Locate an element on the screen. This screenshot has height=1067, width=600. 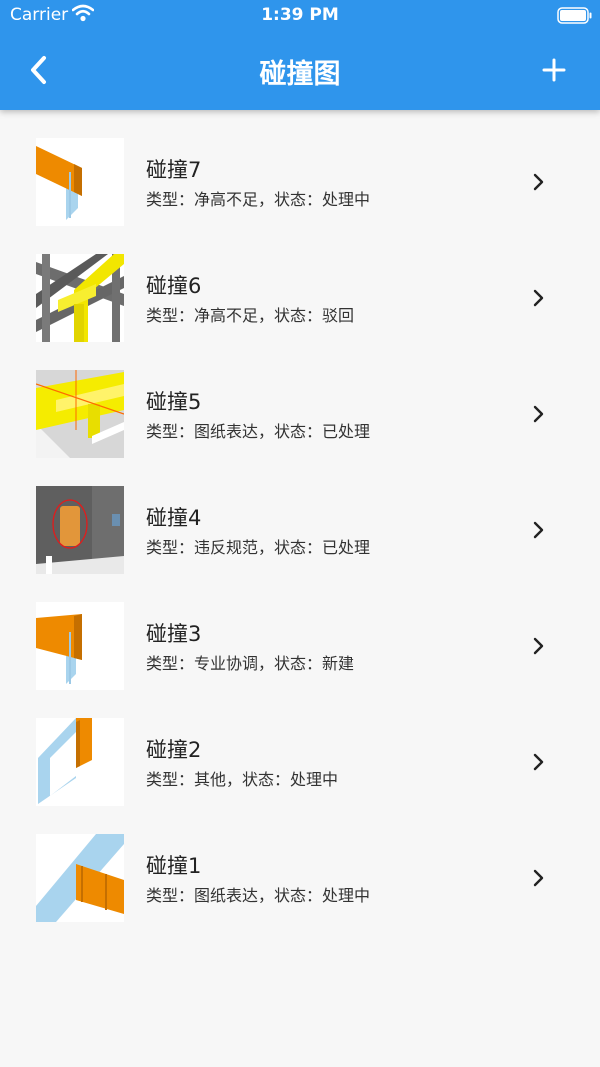
item-subtitle: 类型：专业协调，状态：新建 is located at coordinates (250, 663).